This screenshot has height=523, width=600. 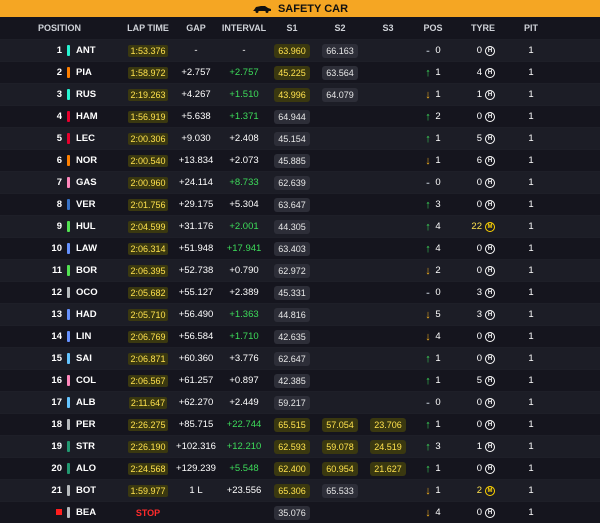 I want to click on driver-row: BEA STOP 35.076 ↓ 4 0 H 1, so click(x=300, y=512).